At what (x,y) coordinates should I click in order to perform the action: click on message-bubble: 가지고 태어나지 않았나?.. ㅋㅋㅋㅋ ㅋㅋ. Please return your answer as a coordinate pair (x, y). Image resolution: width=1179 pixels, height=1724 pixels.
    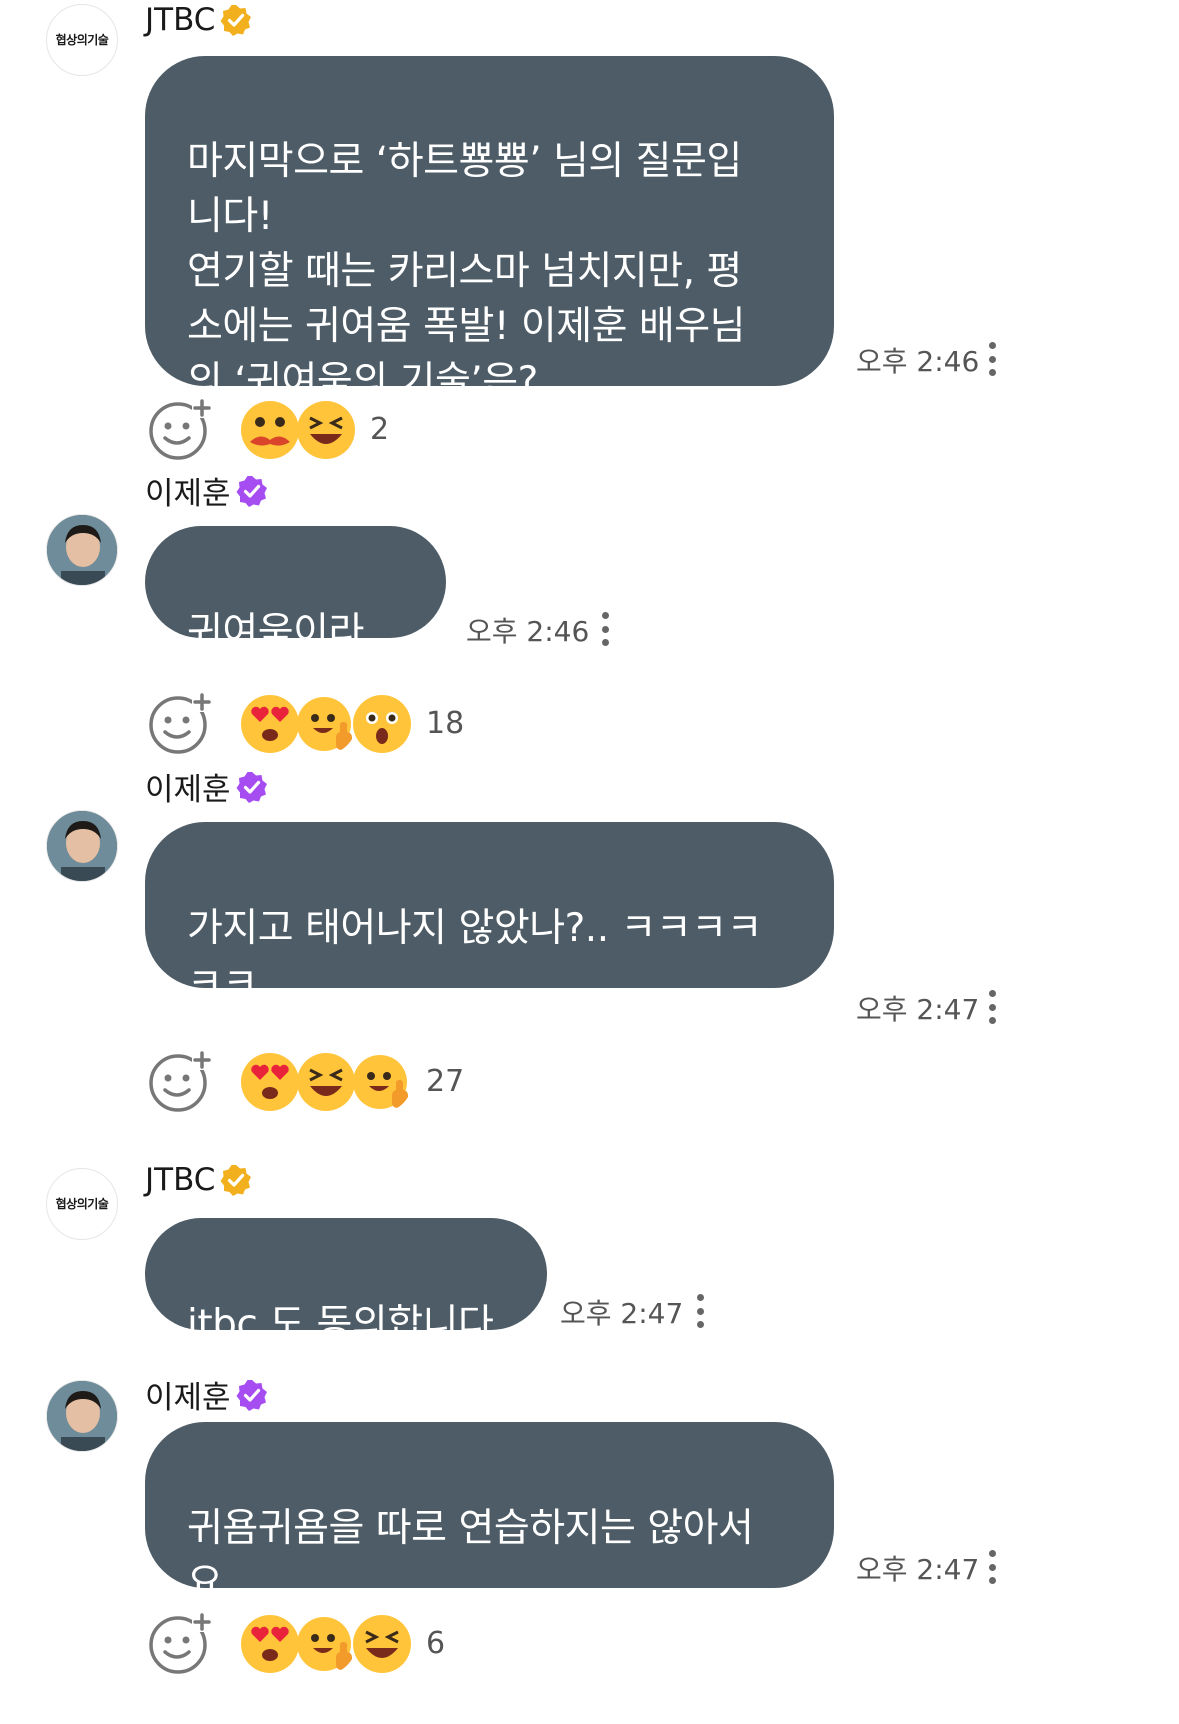
    Looking at the image, I should click on (489, 914).